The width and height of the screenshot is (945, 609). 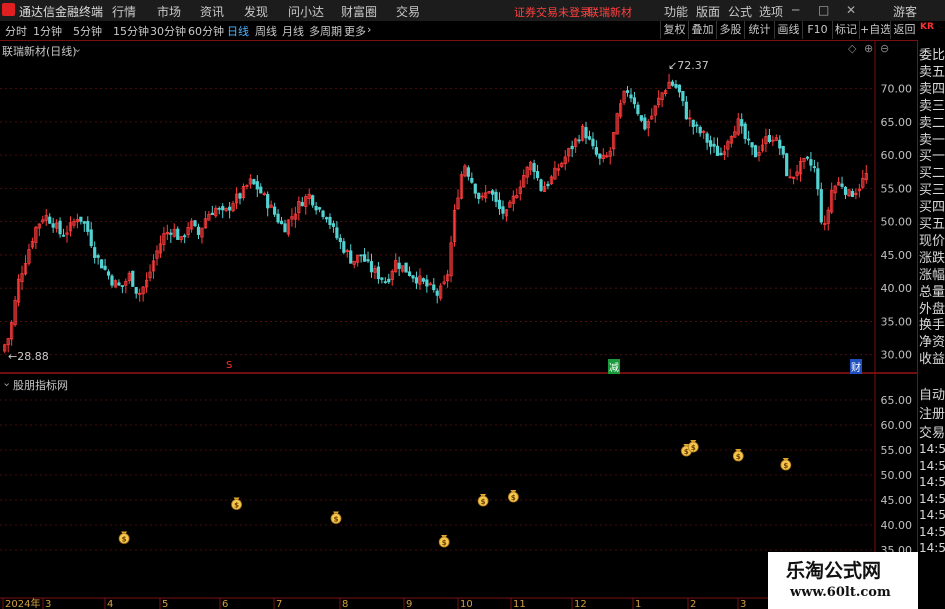 What do you see at coordinates (229, 365) in the screenshot?
I see `event-marker-s: S` at bounding box center [229, 365].